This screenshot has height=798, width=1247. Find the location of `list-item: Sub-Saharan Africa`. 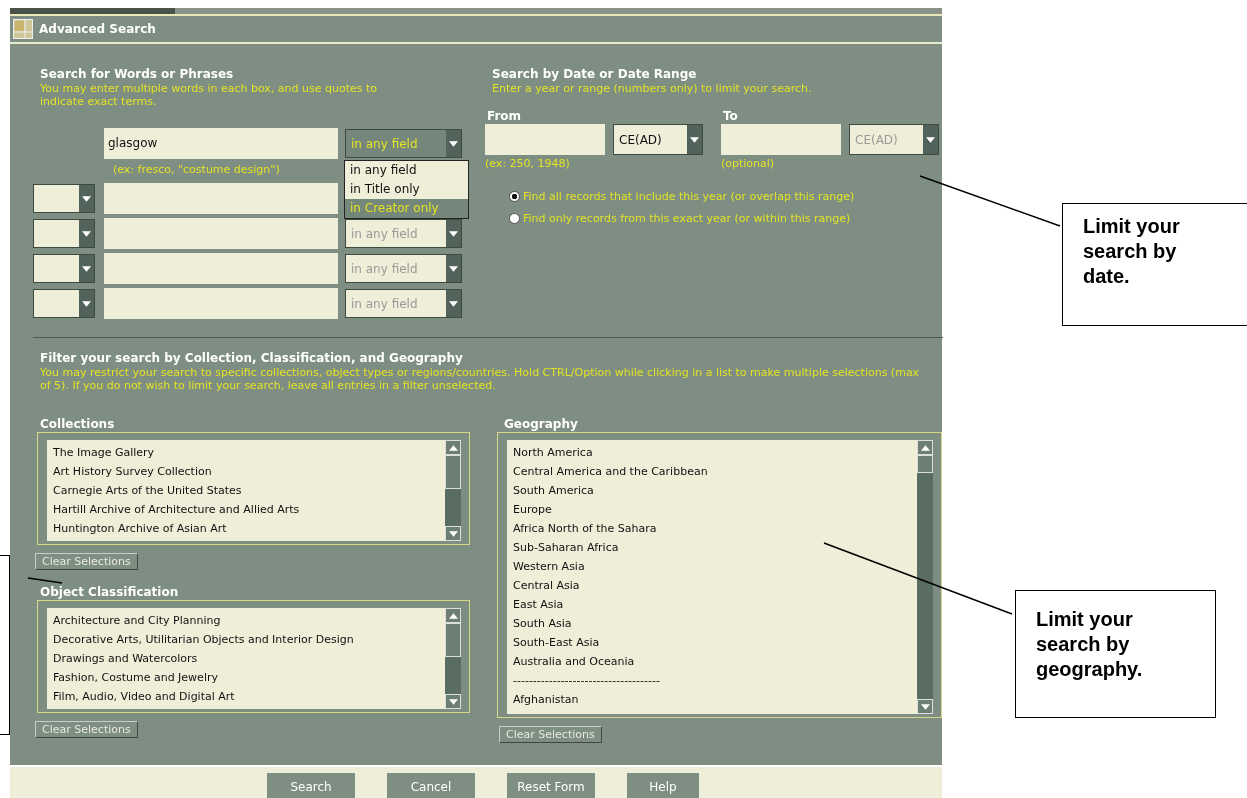

list-item: Sub-Saharan Africa is located at coordinates (715, 547).